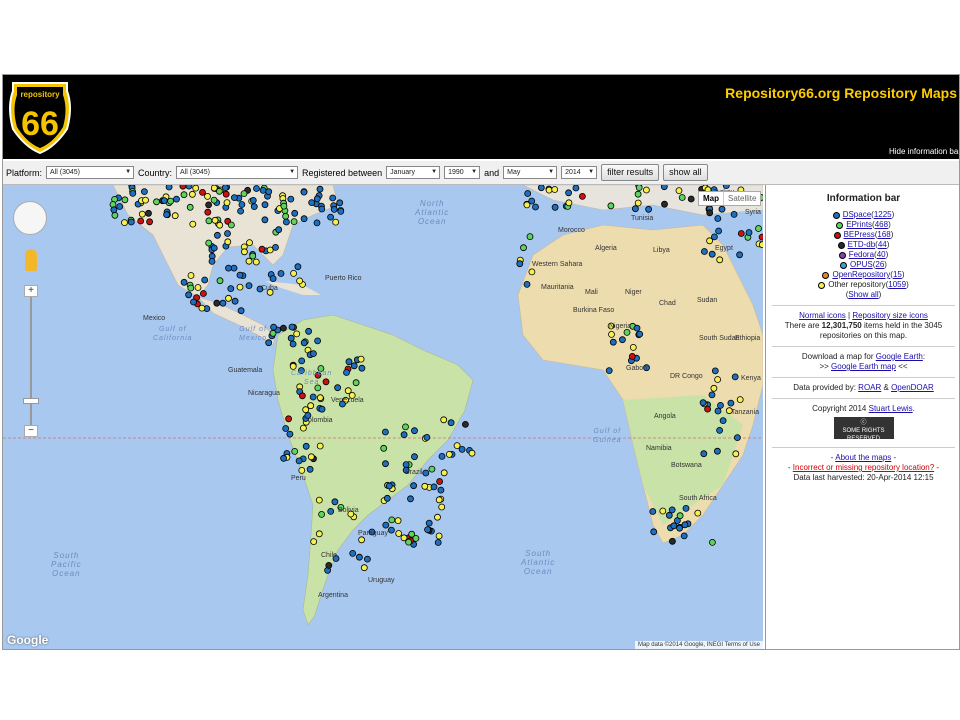 Image resolution: width=960 pixels, height=720 pixels. What do you see at coordinates (630, 172) in the screenshot?
I see `filter-results-button: filter results` at bounding box center [630, 172].